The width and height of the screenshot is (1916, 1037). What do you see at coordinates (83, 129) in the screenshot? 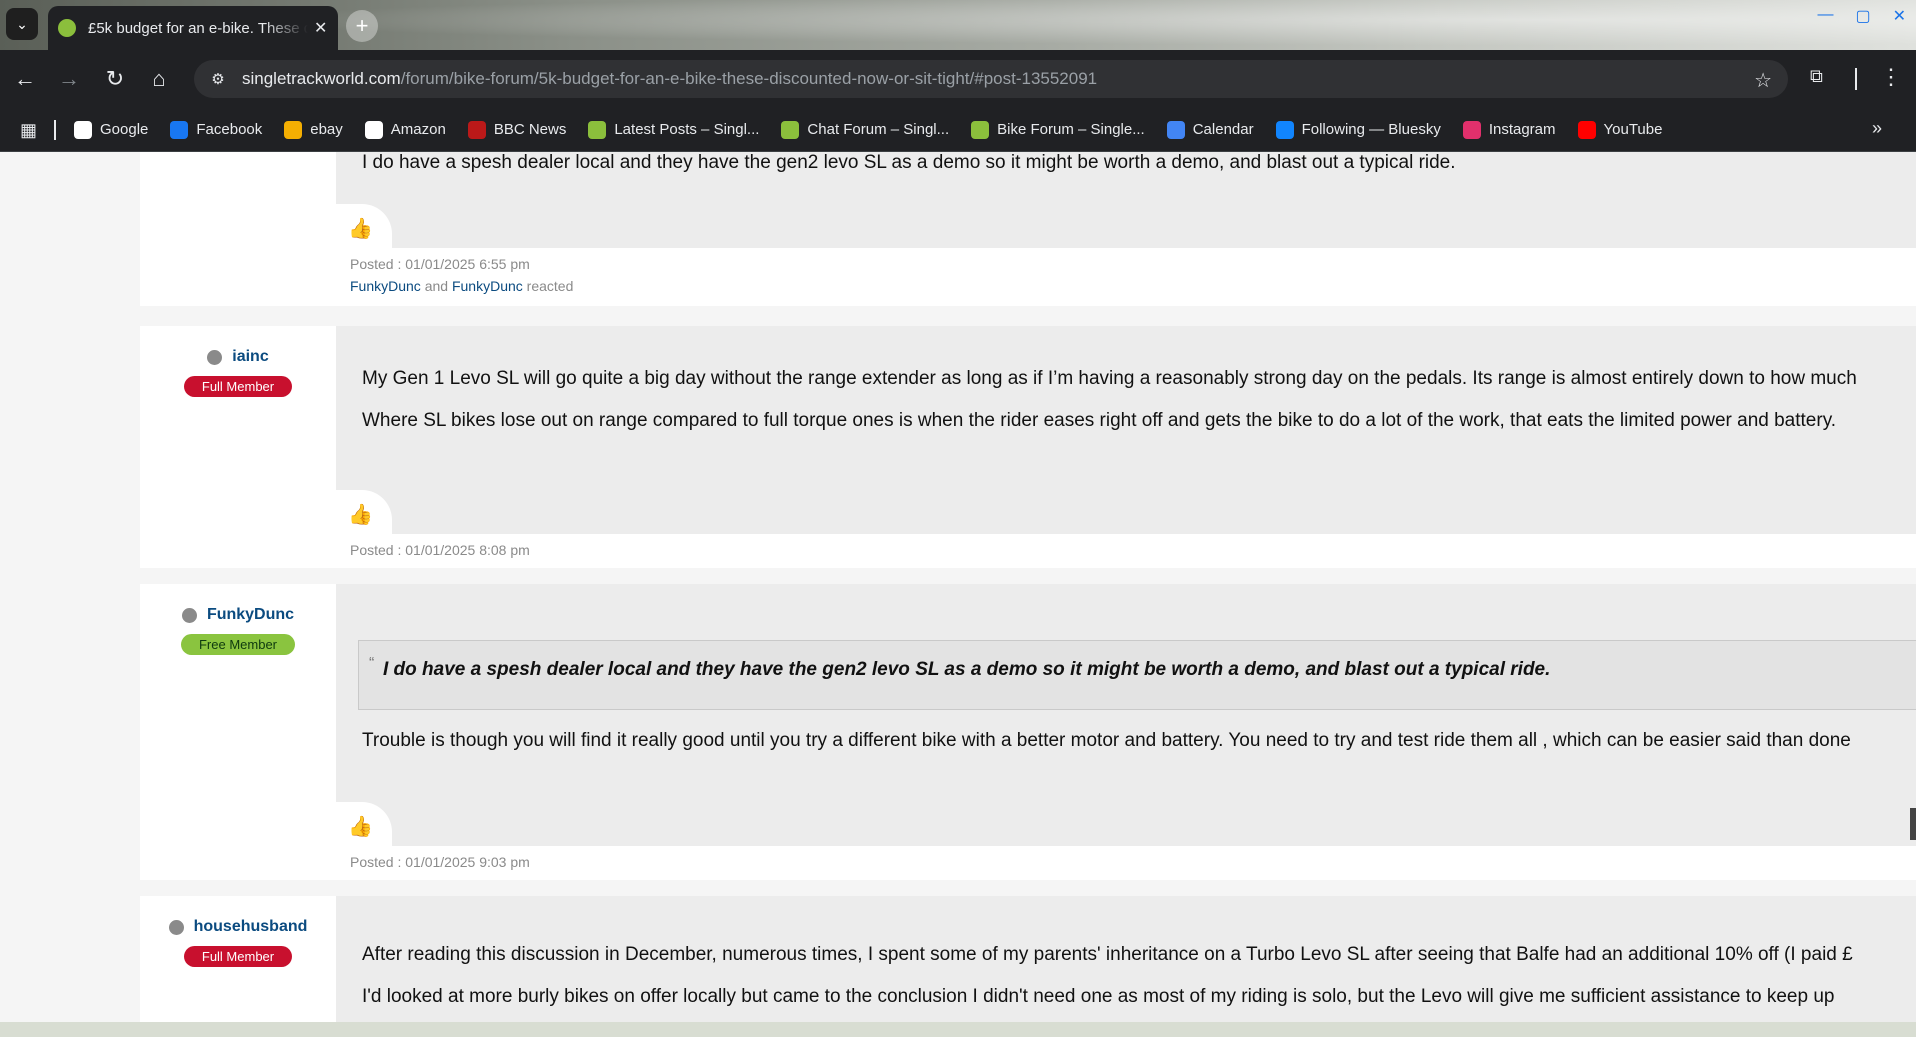
I see `google-icon` at bounding box center [83, 129].